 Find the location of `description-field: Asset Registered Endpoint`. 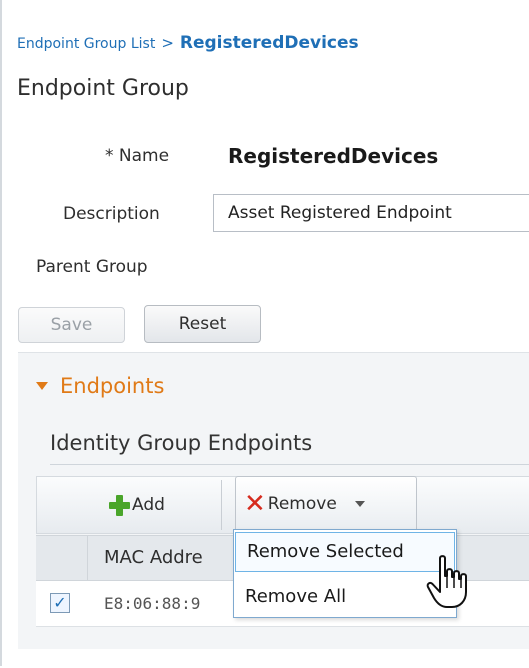

description-field: Asset Registered Endpoint is located at coordinates (371, 213).